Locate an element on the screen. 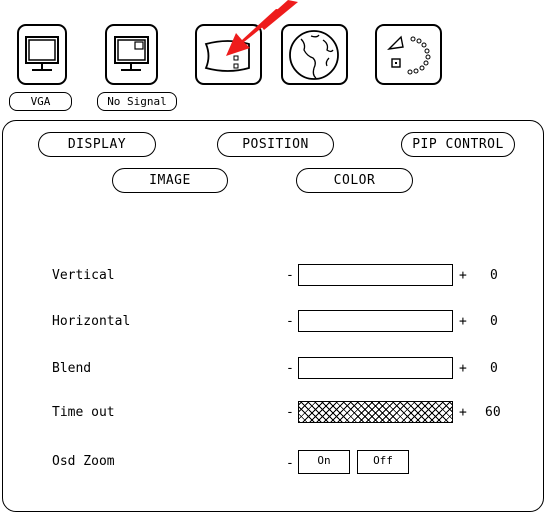 The height and width of the screenshot is (515, 544). pip-settings-button is located at coordinates (408, 54).